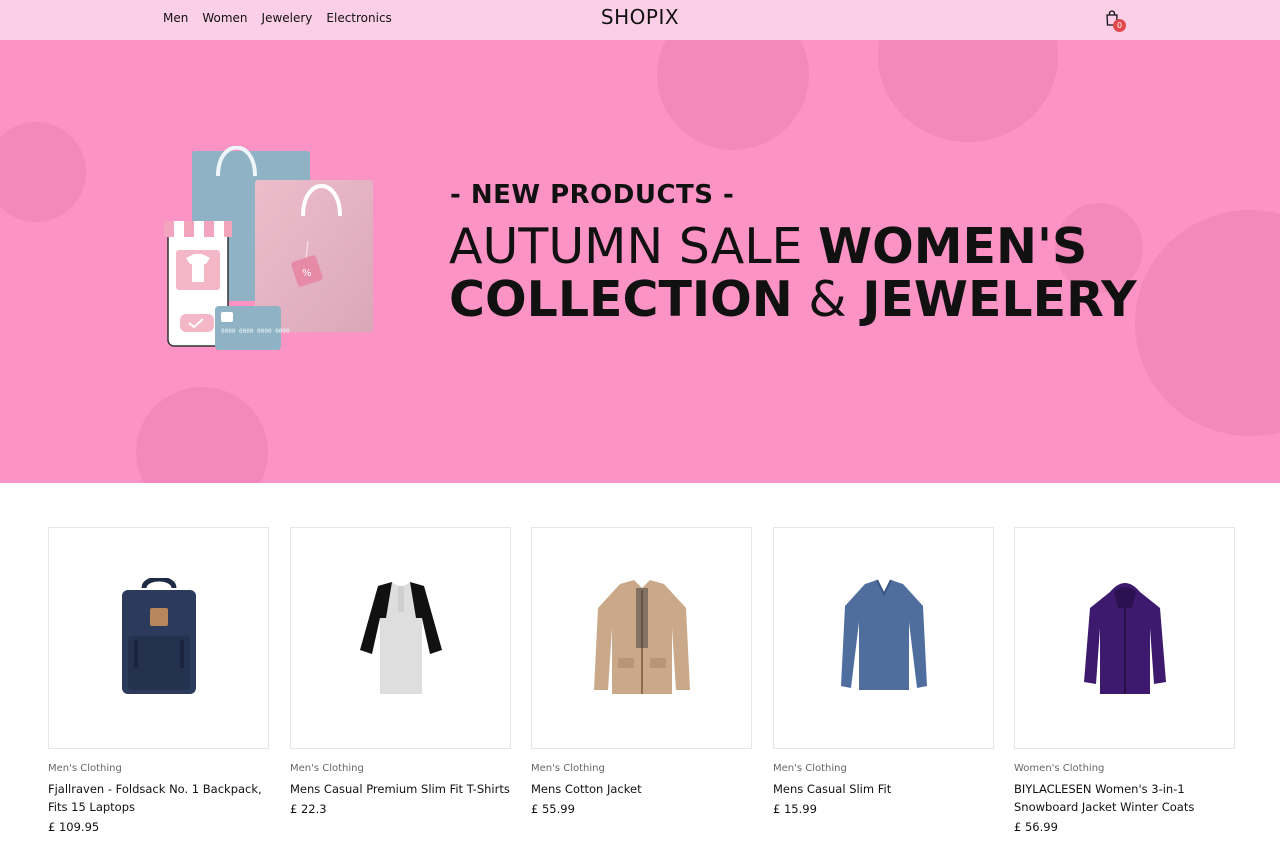  I want to click on tshirt-icon, so click(400, 638).